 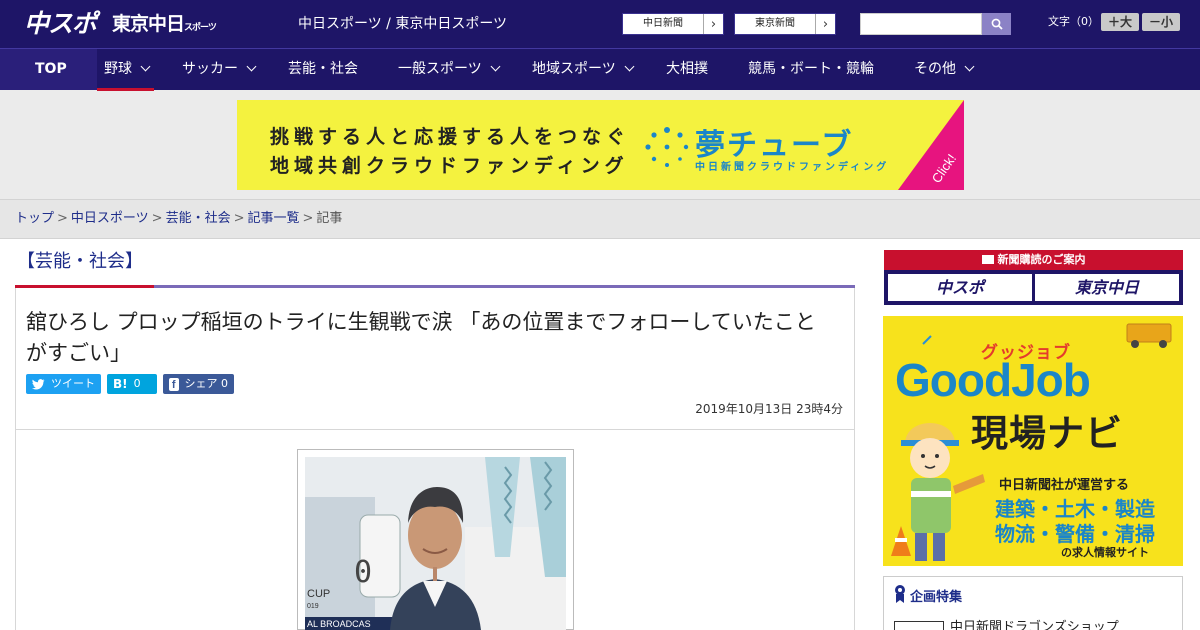 I want to click on tweet-button: ツイート, so click(x=63, y=384).